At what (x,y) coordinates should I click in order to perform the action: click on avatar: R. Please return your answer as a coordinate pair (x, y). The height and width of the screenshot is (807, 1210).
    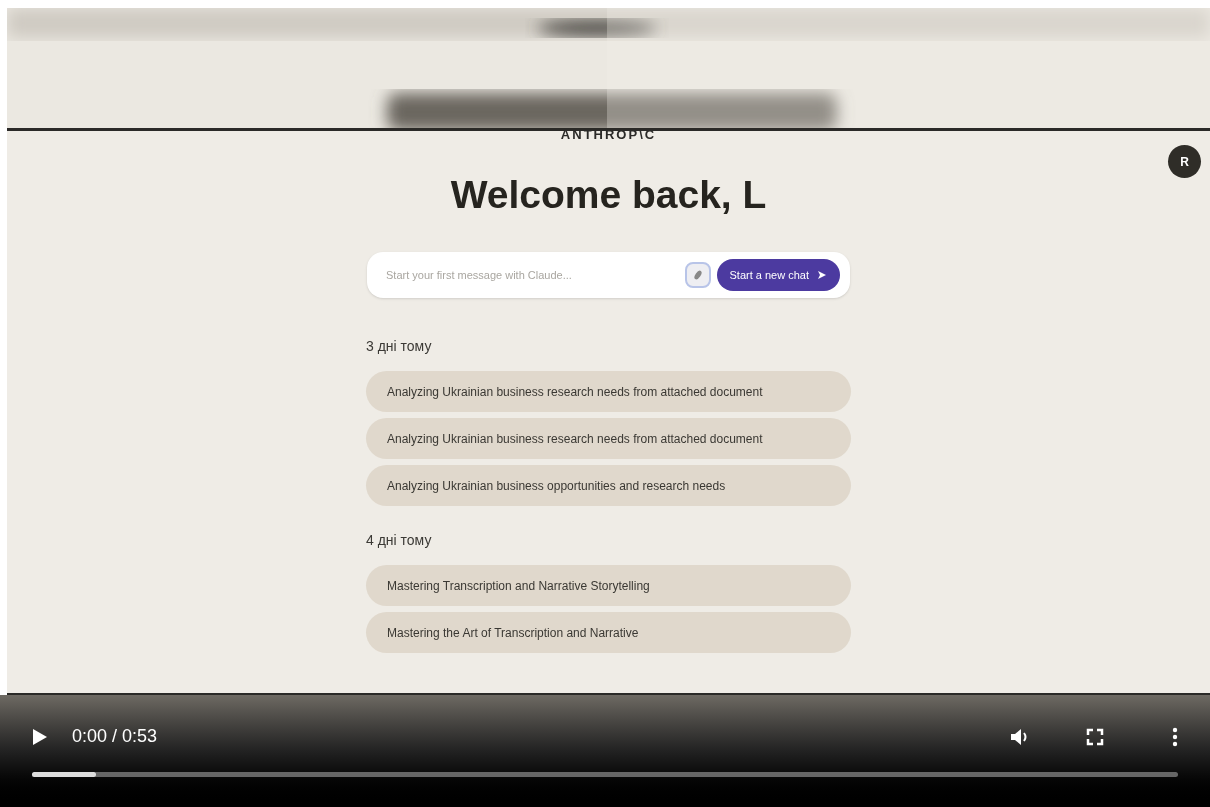
    Looking at the image, I should click on (1184, 161).